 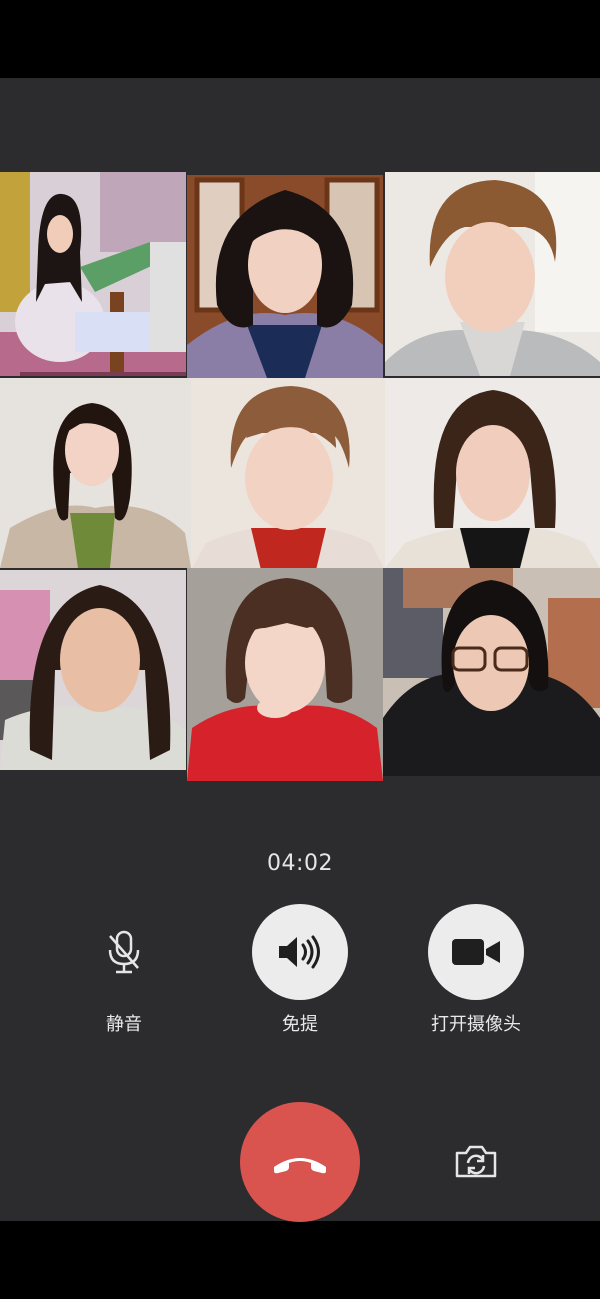 I want to click on camera-flip-icon, so click(x=476, y=1161).